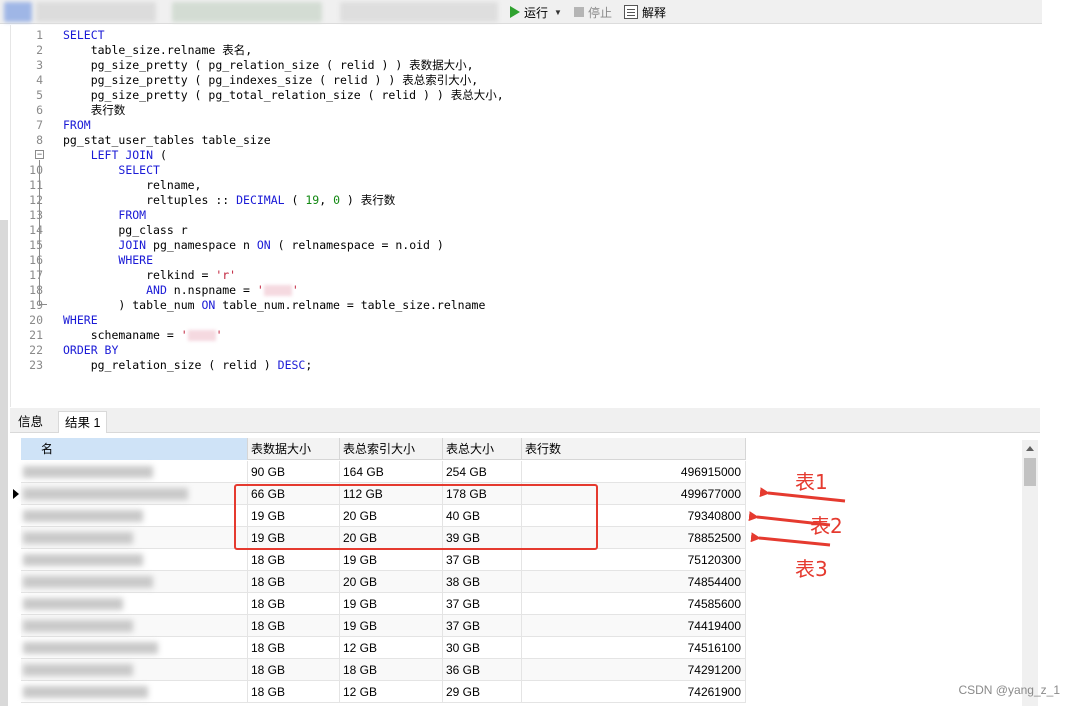 The width and height of the screenshot is (1074, 706). I want to click on annotation-arrows, so click(797, 517).